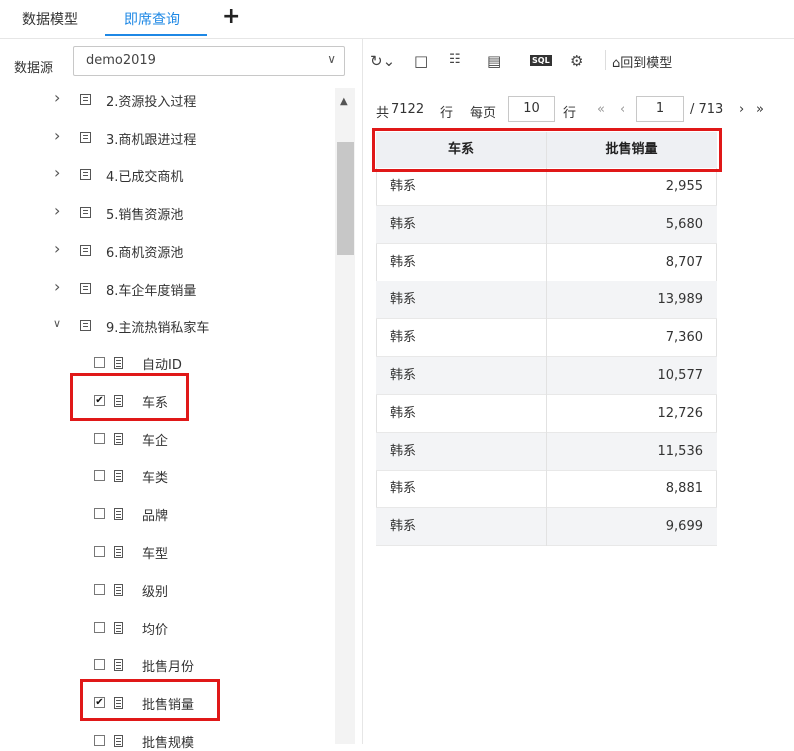  Describe the element at coordinates (707, 109) in the screenshot. I see `pager-total-pages: / 713` at that location.